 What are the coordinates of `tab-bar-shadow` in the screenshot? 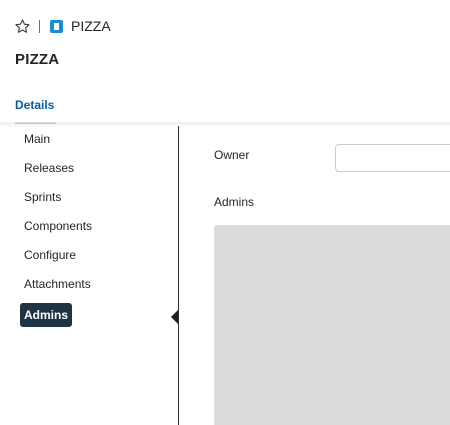 It's located at (225, 125).